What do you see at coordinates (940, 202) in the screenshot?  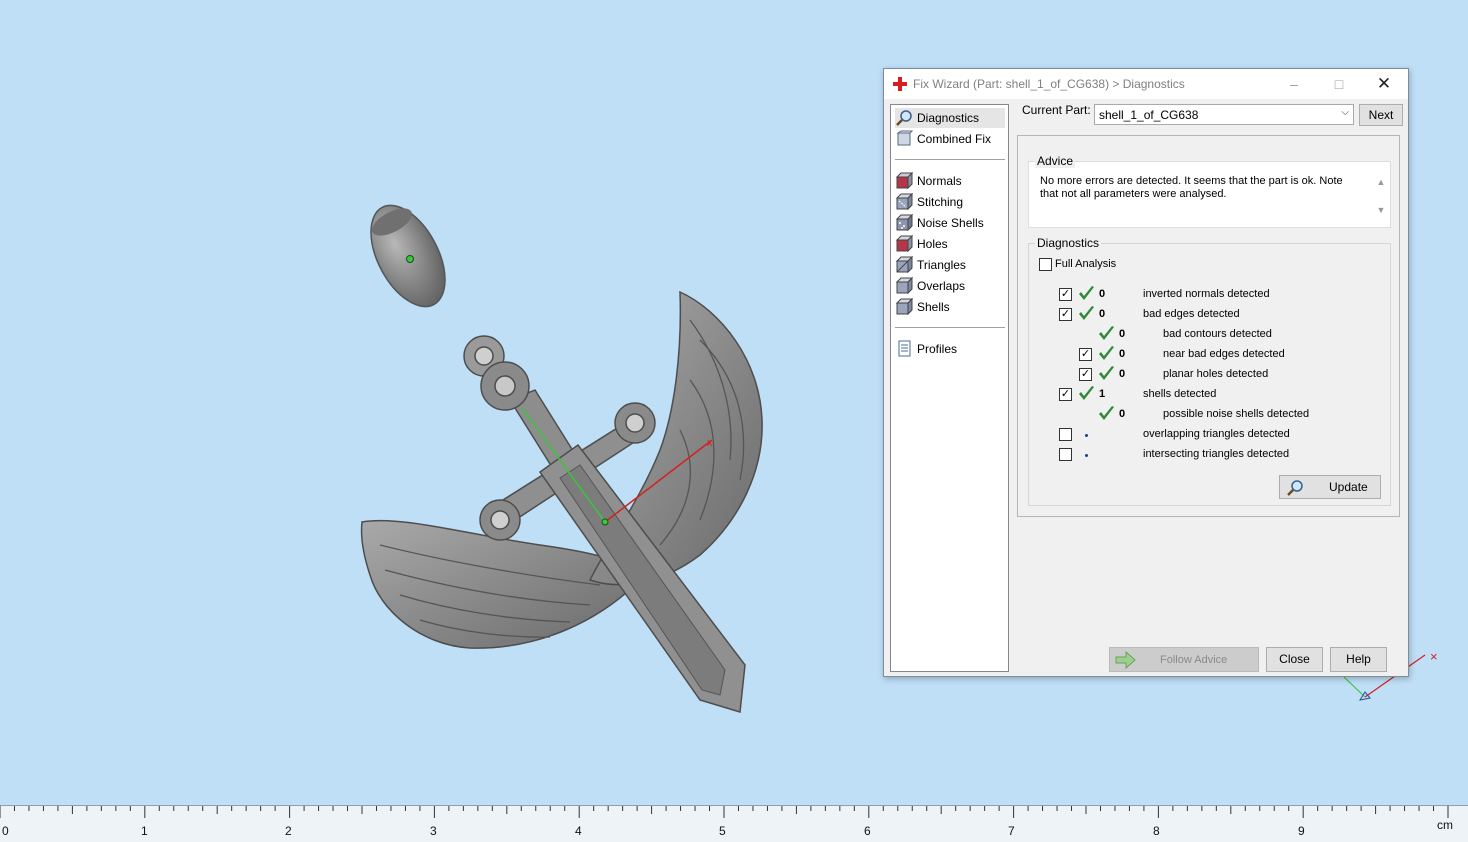 I see `nav-label: Stitching` at bounding box center [940, 202].